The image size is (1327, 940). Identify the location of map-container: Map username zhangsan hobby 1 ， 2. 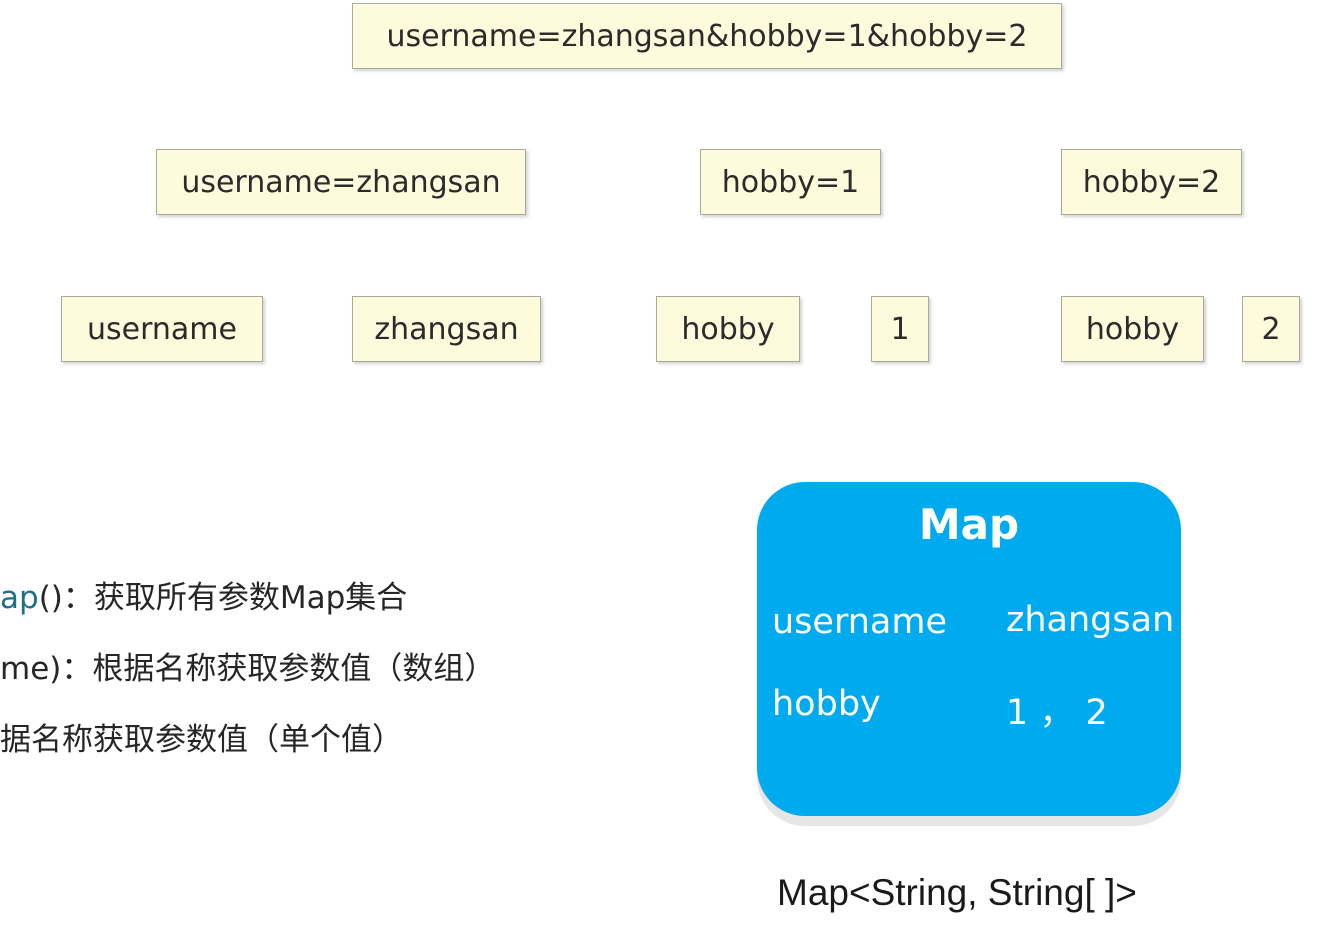
(969, 649).